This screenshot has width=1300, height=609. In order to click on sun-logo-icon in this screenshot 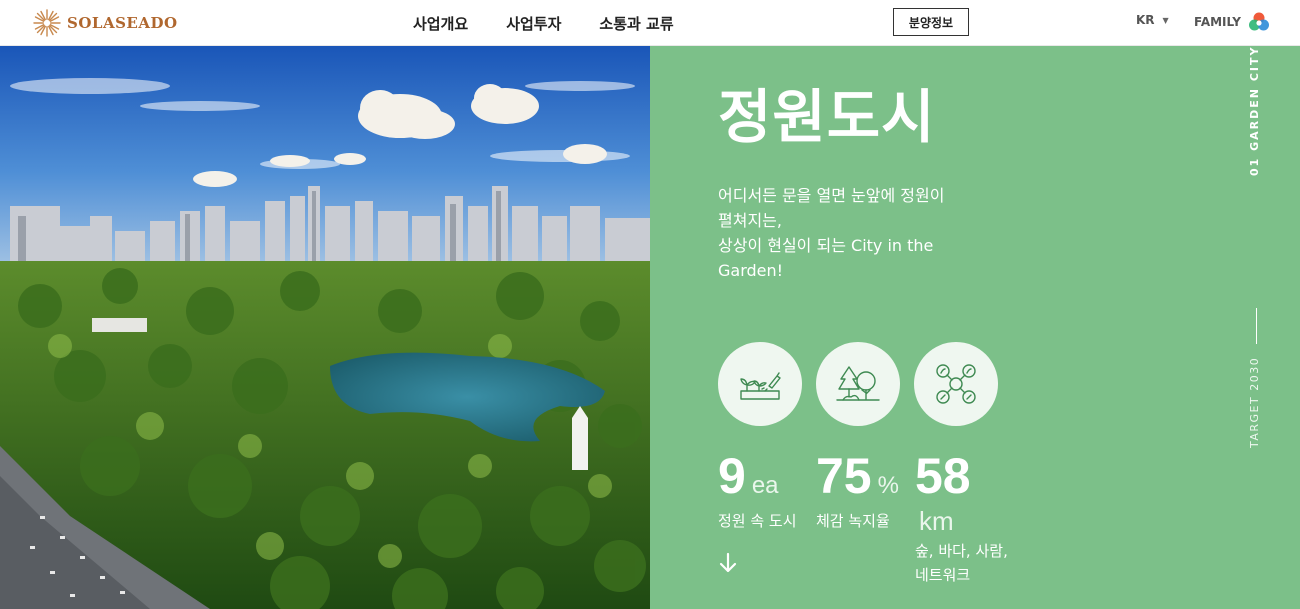, I will do `click(47, 23)`.